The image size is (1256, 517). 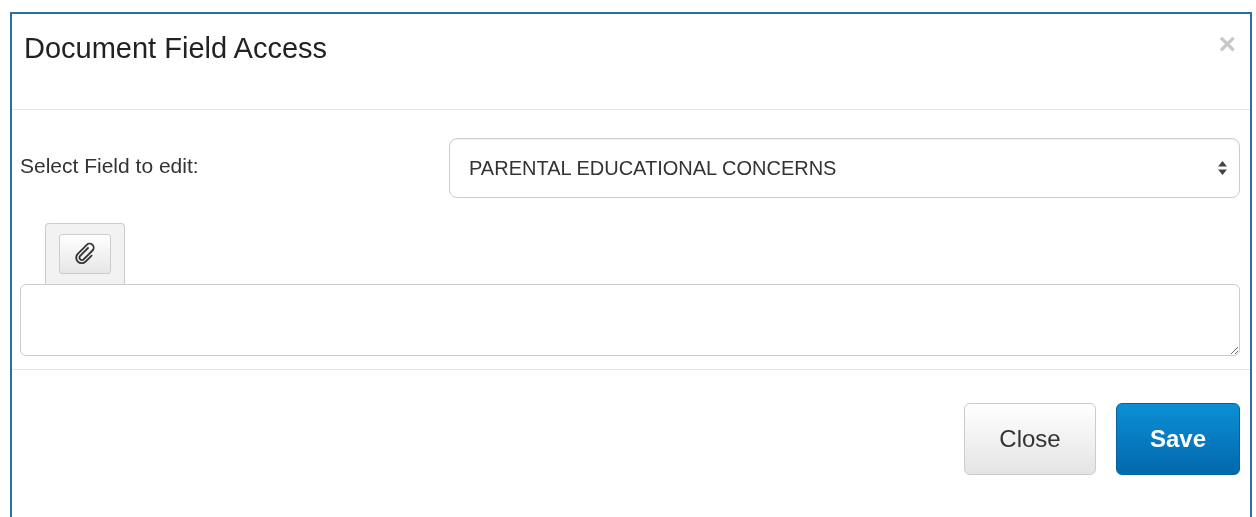 I want to click on paperclip-icon, so click(x=85, y=254).